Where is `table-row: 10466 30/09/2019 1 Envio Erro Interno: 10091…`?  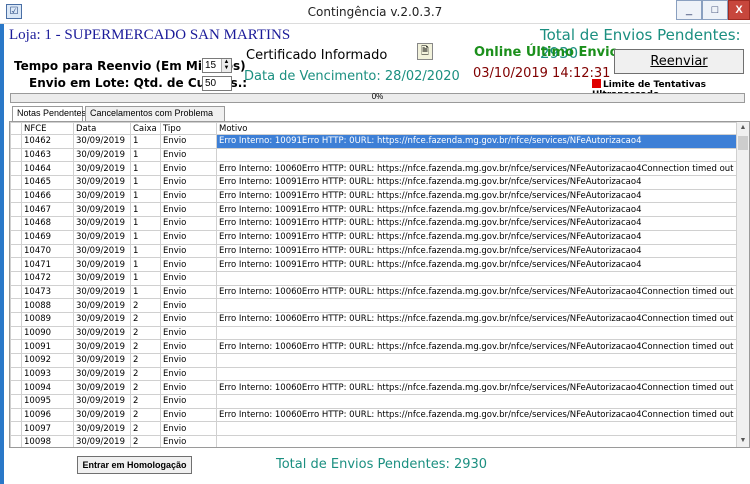
table-row: 10466 30/09/2019 1 Envio Erro Interno: 10091… is located at coordinates (373, 196).